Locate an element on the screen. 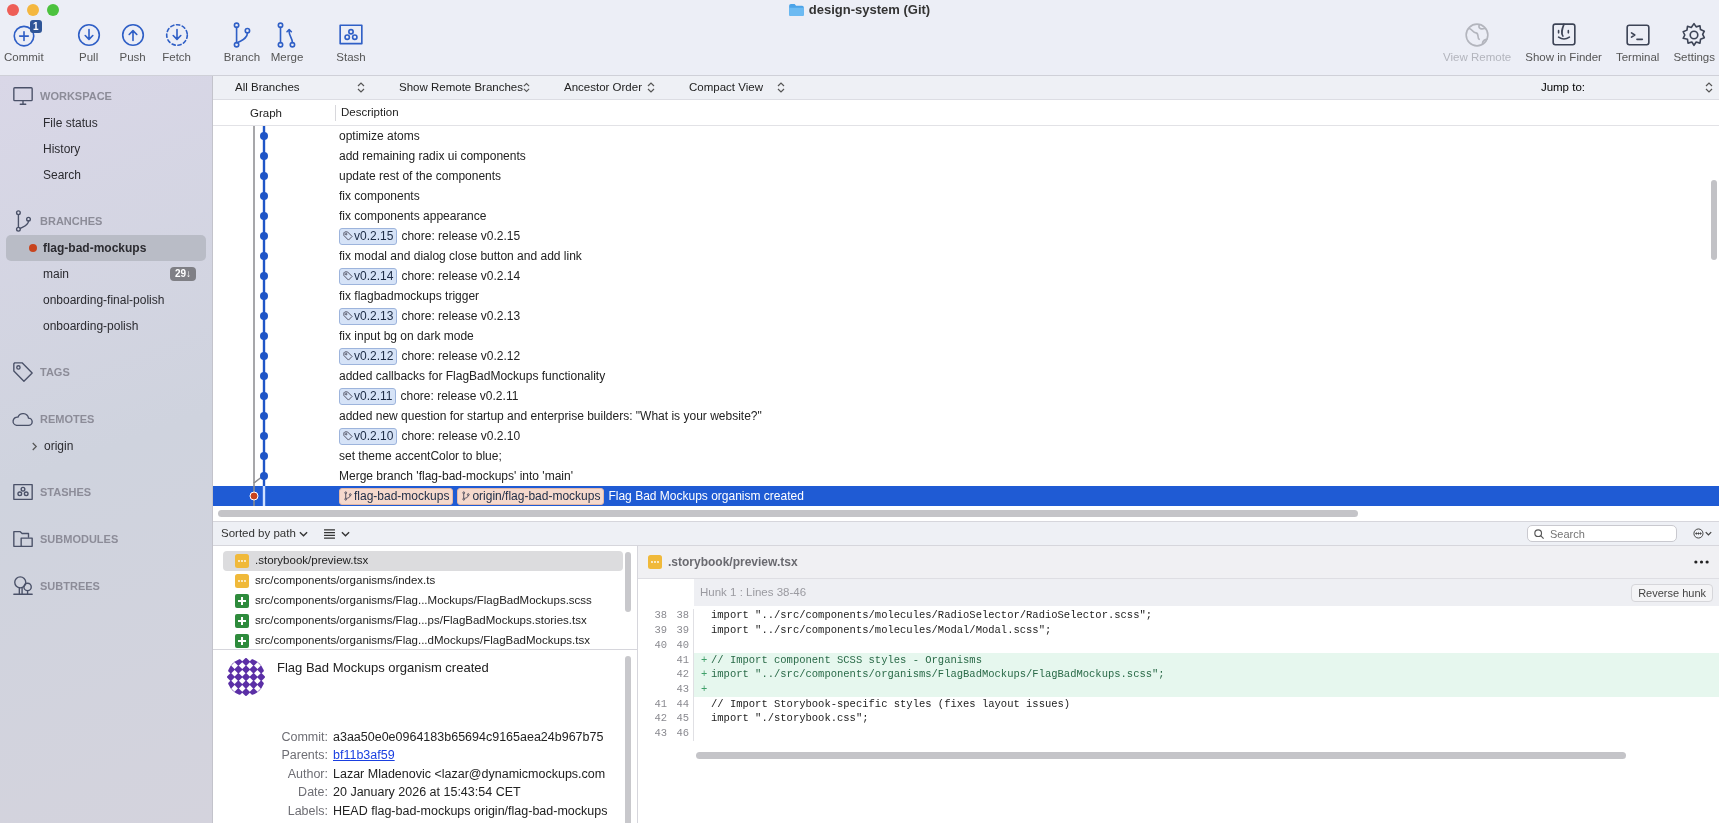 The image size is (1719, 823). section-heading: REMOTES is located at coordinates (67, 419).